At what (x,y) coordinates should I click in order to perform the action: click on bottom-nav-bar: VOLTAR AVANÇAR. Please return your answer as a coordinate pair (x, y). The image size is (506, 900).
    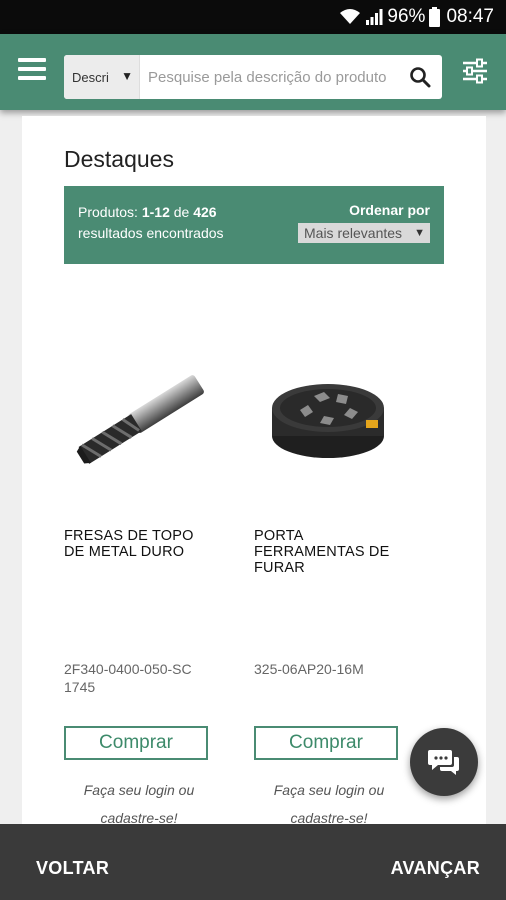
    Looking at the image, I should click on (253, 862).